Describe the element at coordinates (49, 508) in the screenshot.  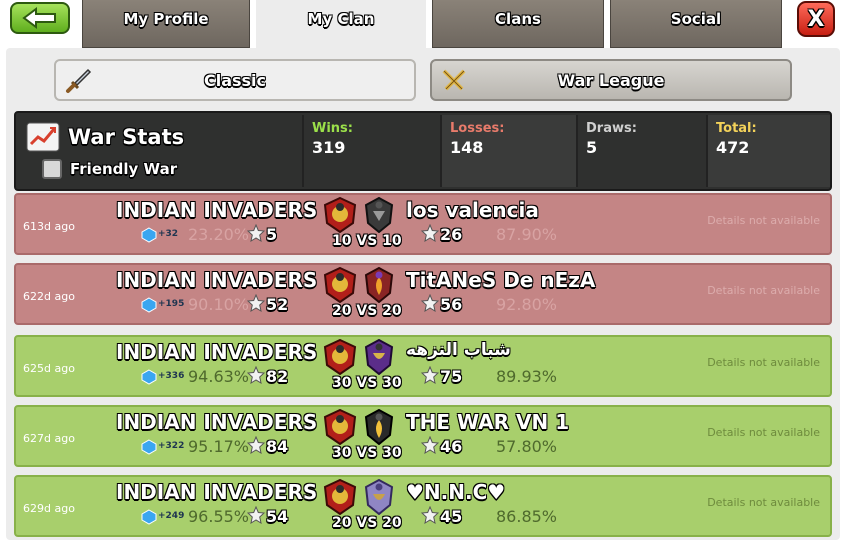
I see `war-age: 629d ago` at that location.